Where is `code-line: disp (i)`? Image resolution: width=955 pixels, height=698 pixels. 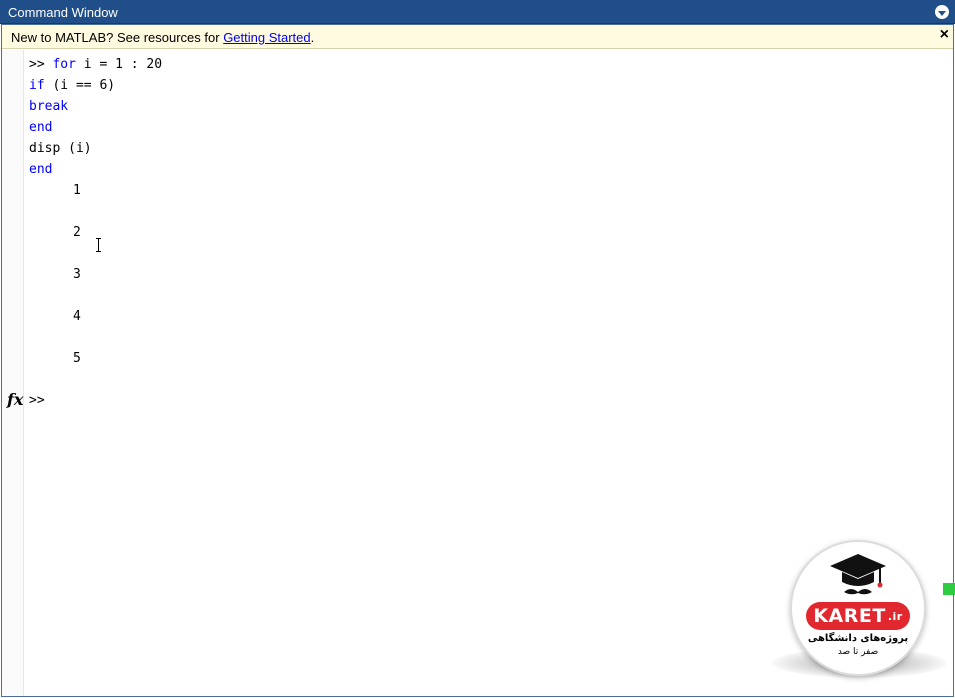
code-line: disp (i) is located at coordinates (95, 148).